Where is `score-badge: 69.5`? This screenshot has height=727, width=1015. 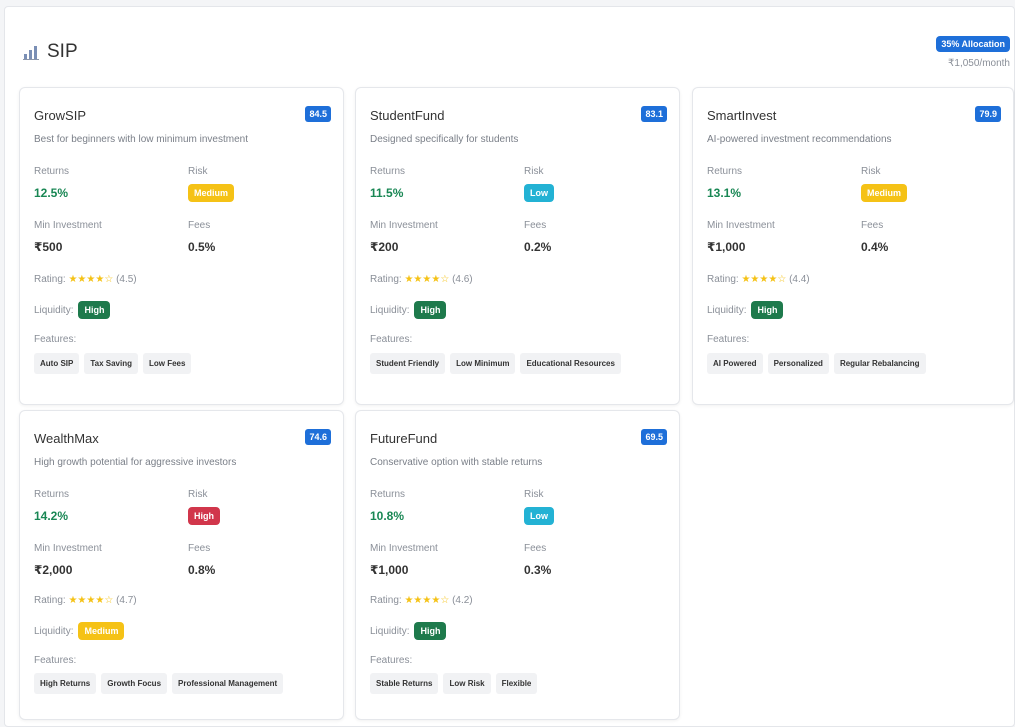
score-badge: 69.5 is located at coordinates (654, 437).